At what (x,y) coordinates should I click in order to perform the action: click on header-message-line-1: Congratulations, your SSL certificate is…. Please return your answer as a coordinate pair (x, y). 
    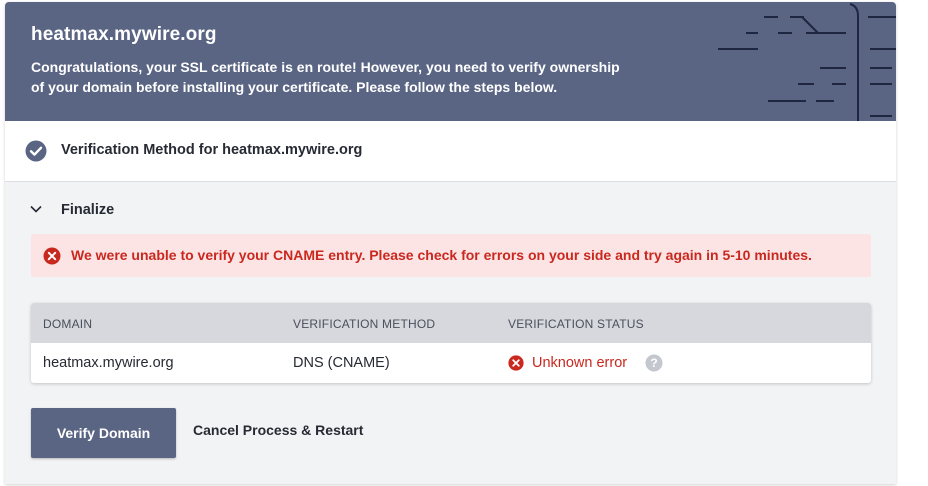
    Looking at the image, I should click on (325, 67).